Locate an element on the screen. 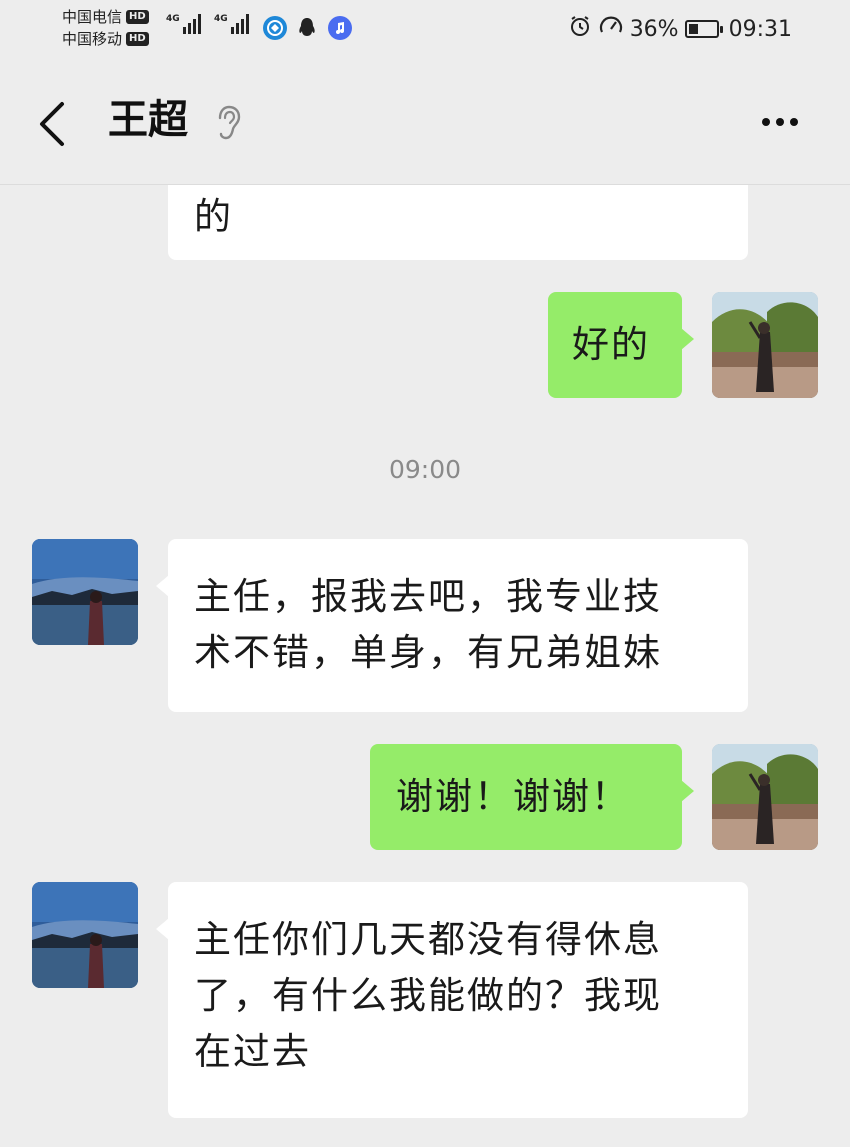 This screenshot has height=1147, width=850. incoming-message-bubble: 主任你们几天都没有得休息 了，有什么我能做的？我现 在过去 is located at coordinates (452, 1000).